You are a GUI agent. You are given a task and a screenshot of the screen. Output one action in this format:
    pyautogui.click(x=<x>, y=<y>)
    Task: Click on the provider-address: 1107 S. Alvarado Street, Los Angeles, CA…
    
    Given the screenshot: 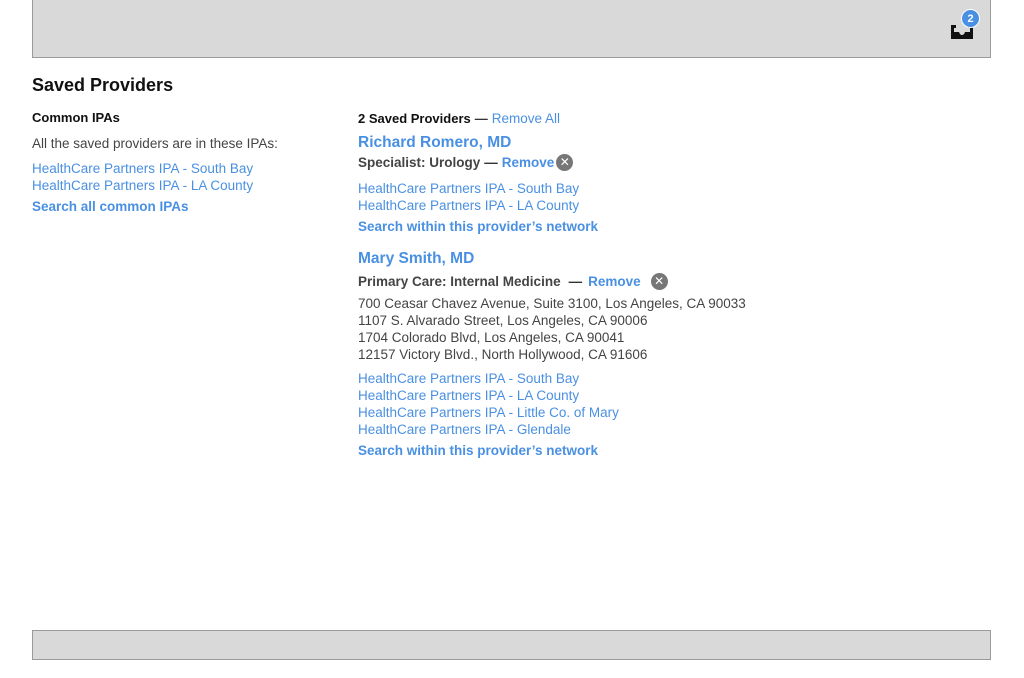 What is the action you would take?
    pyautogui.click(x=503, y=320)
    